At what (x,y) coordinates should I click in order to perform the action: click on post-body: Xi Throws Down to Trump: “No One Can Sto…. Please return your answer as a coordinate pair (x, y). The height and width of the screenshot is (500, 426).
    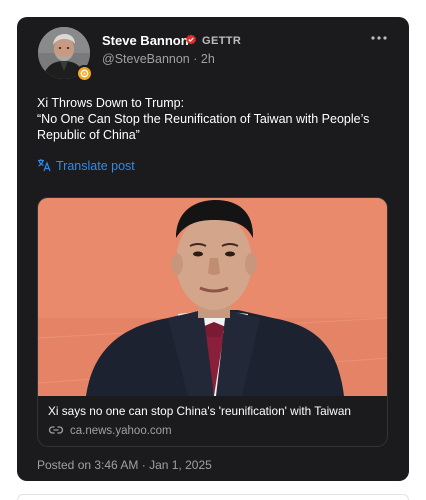
    Looking at the image, I should click on (217, 119).